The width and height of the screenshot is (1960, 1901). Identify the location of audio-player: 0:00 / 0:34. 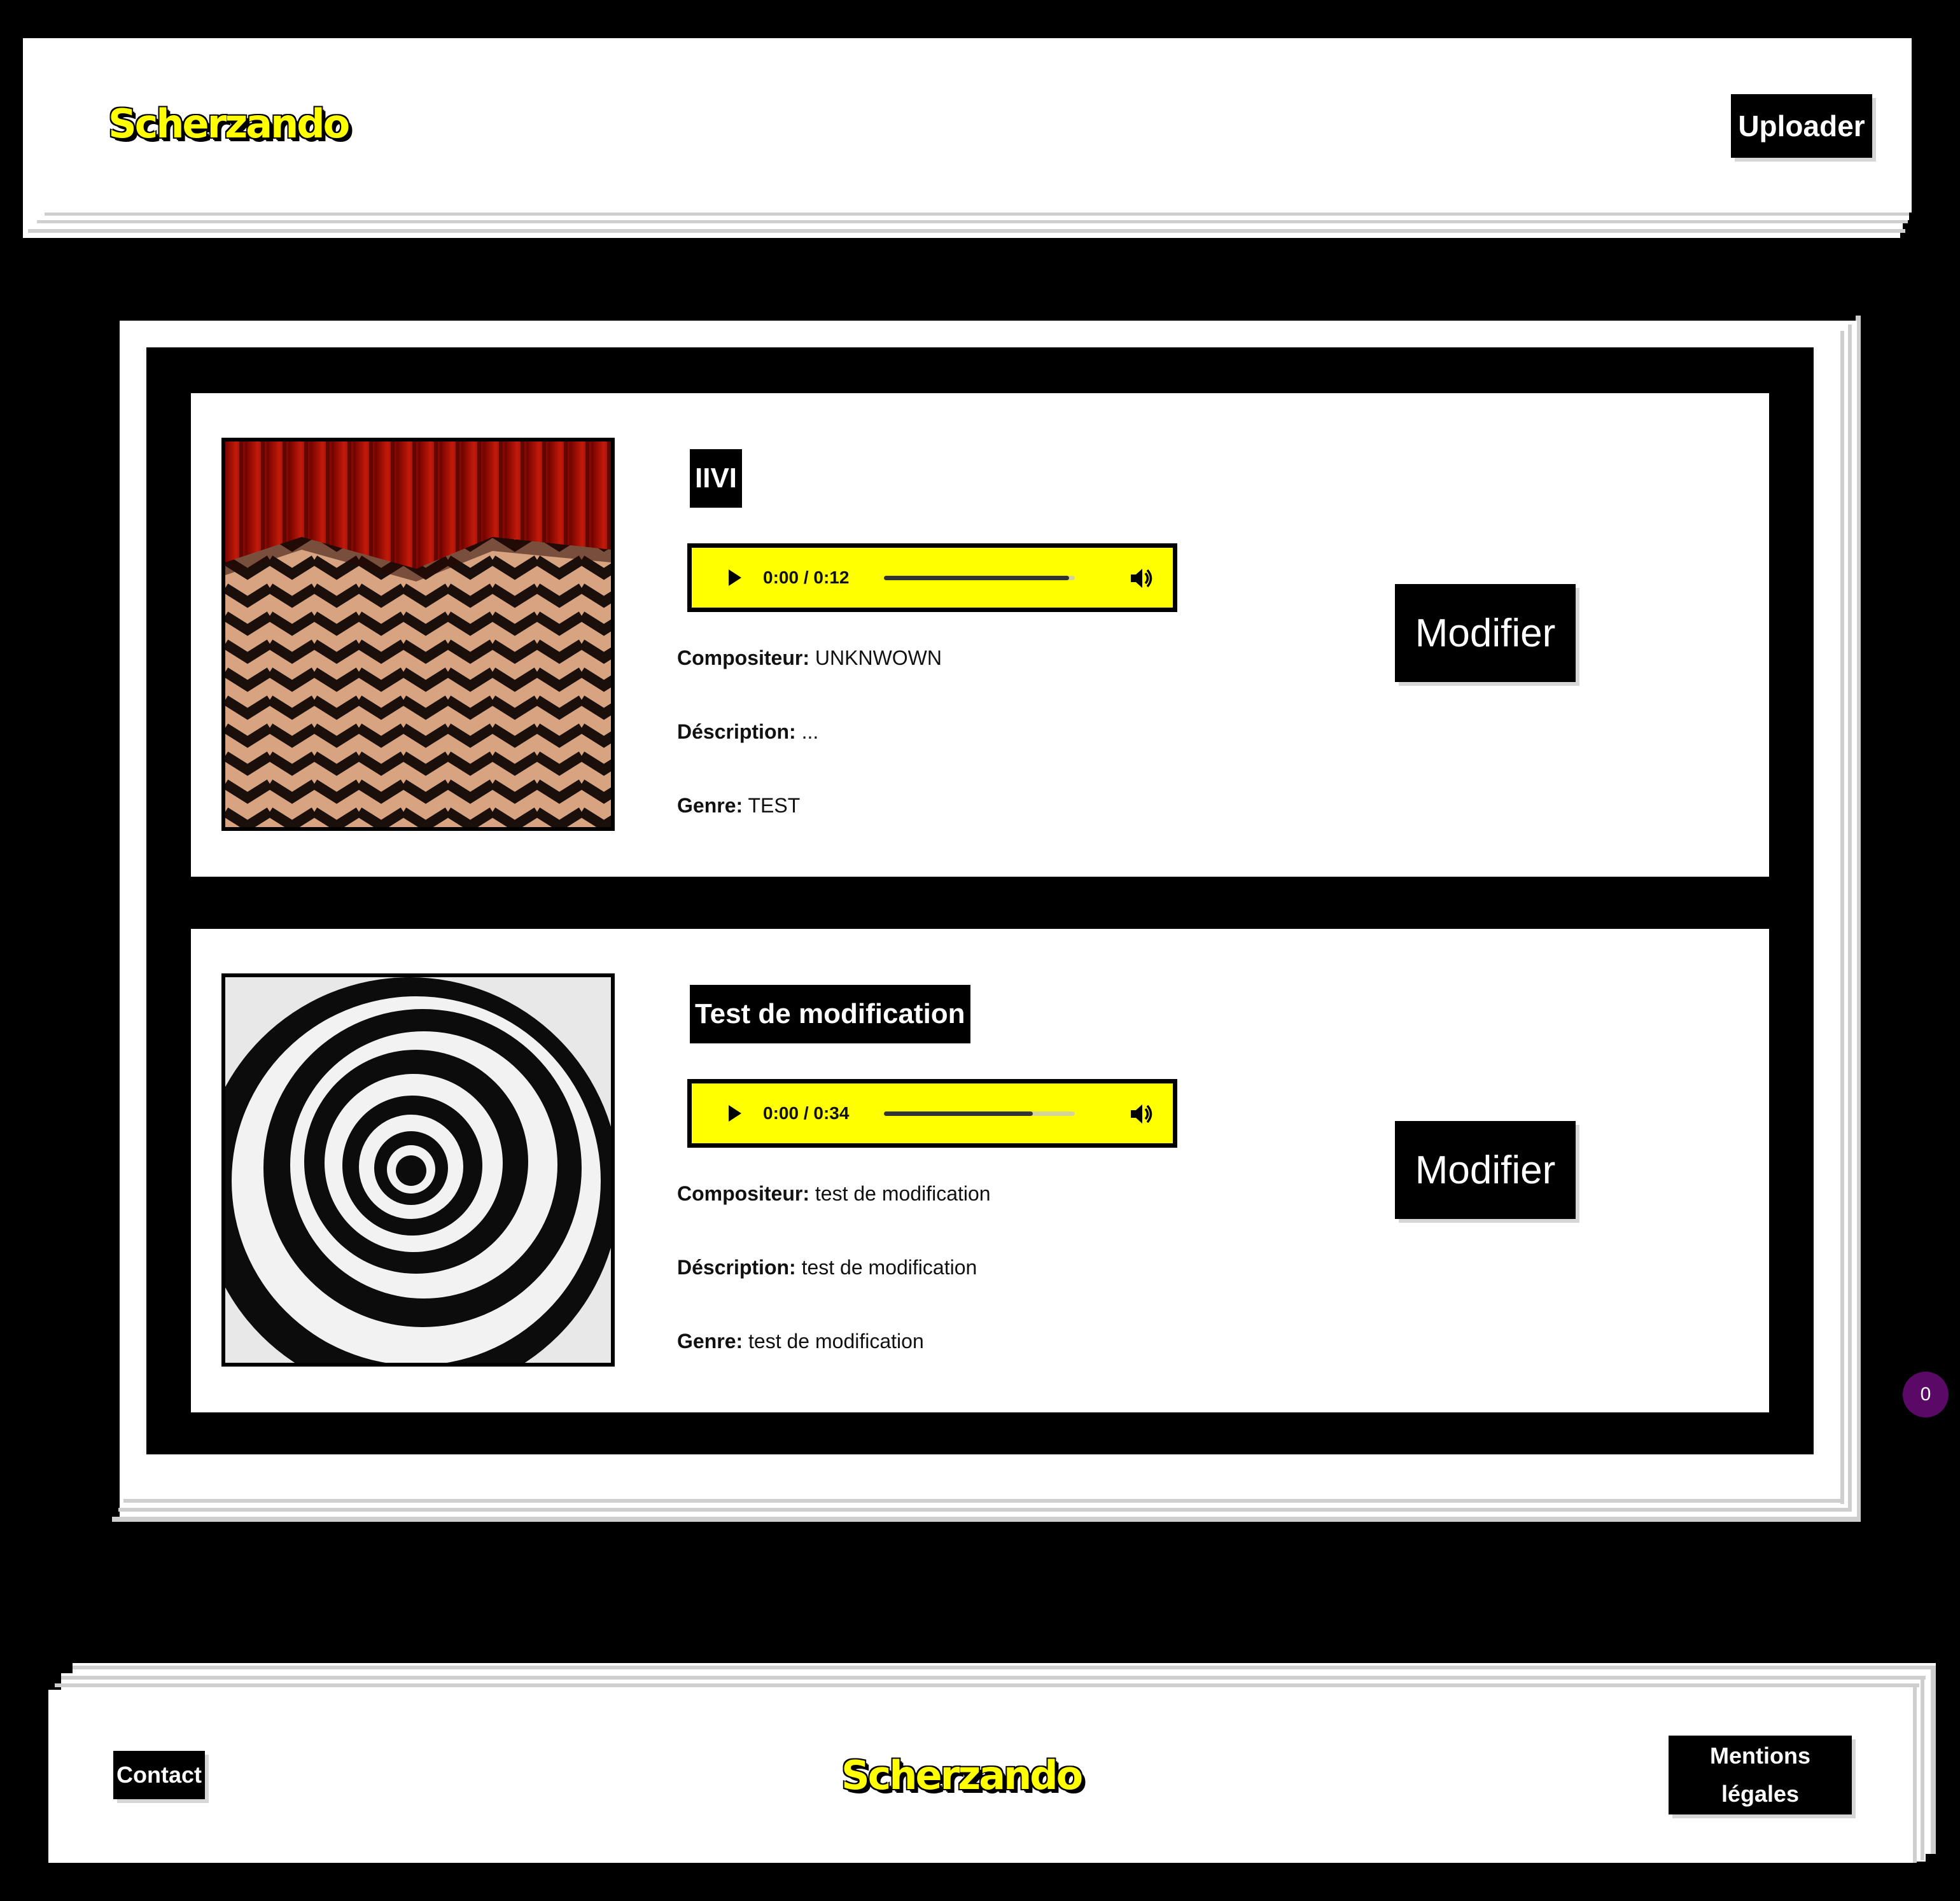
(932, 1113).